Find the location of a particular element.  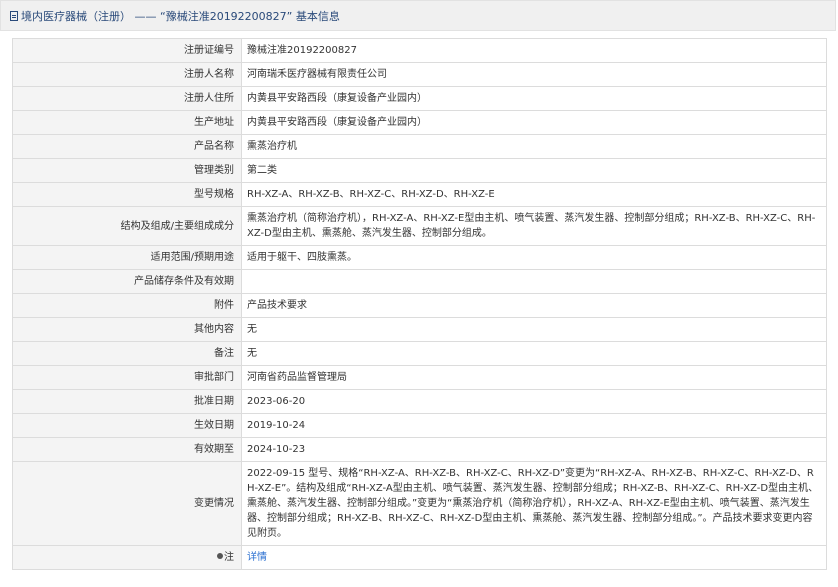

row-label: 注册人名称 is located at coordinates (127, 74).